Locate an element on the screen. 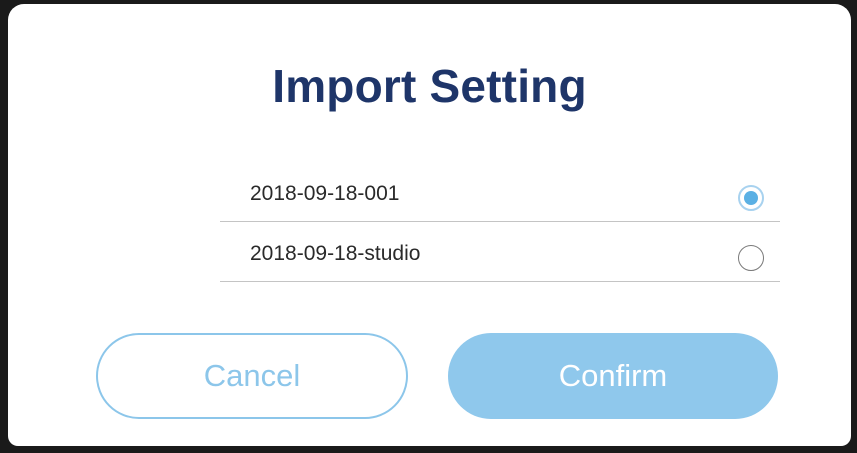 Image resolution: width=857 pixels, height=453 pixels. option-label: 2018-09-18-001 is located at coordinates (325, 193).